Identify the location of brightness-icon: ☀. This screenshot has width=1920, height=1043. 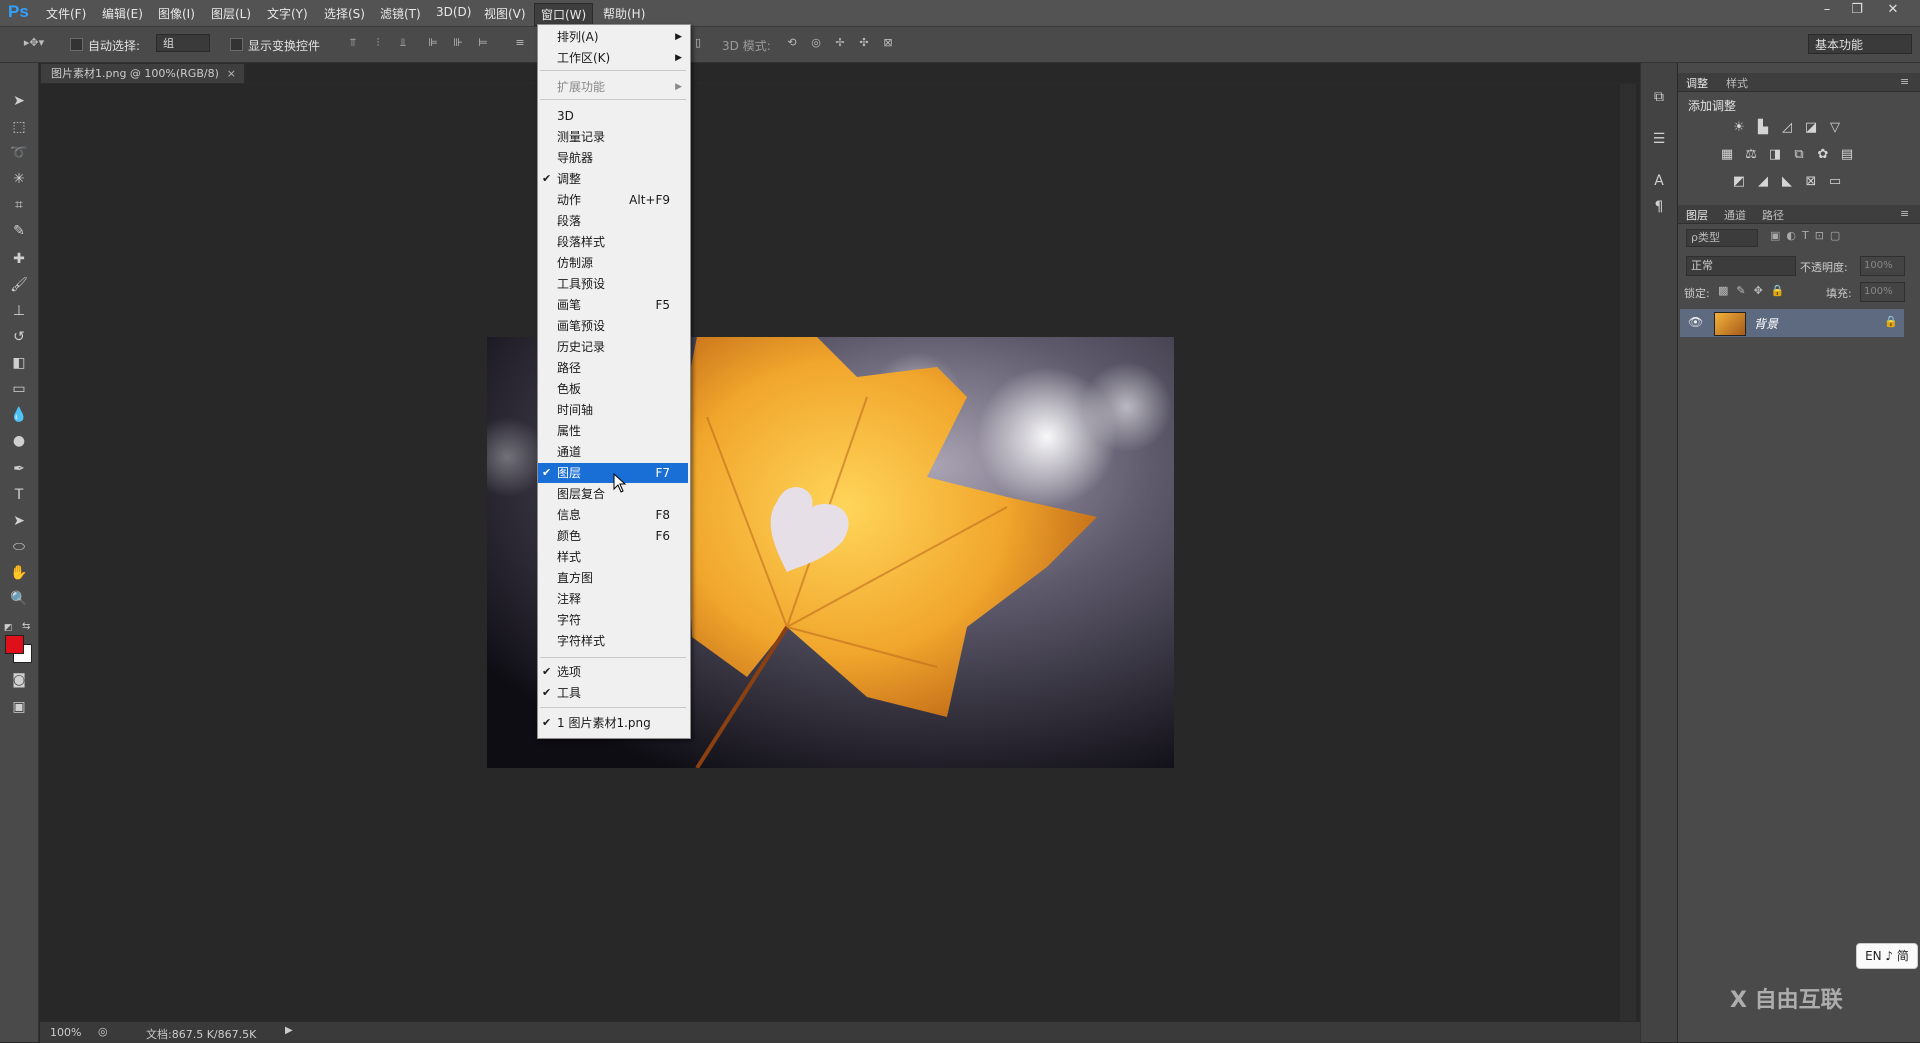
(1739, 128).